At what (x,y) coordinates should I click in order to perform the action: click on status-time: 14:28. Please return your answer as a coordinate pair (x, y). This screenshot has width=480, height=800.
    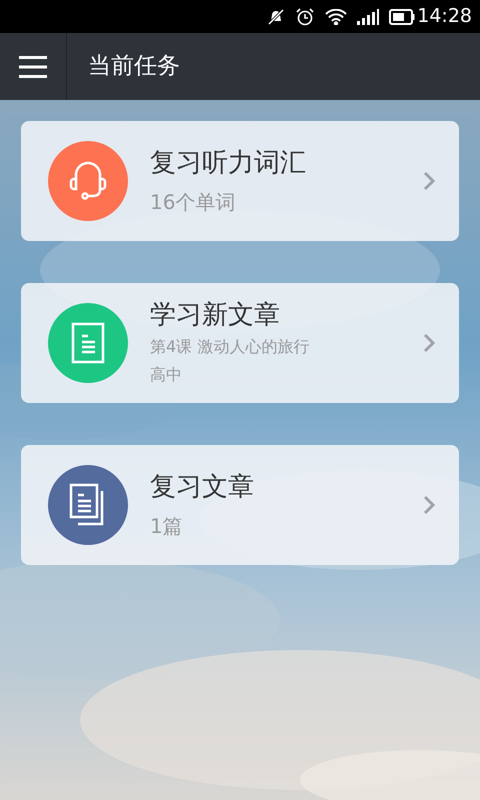
    Looking at the image, I should click on (444, 17).